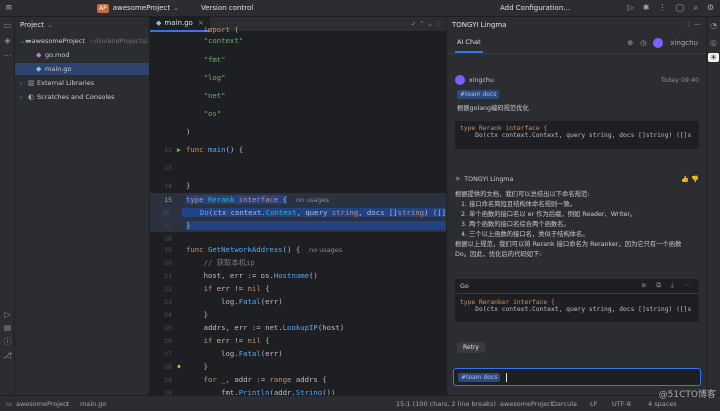  I want to click on folder-icon: ▬, so click(28, 41).